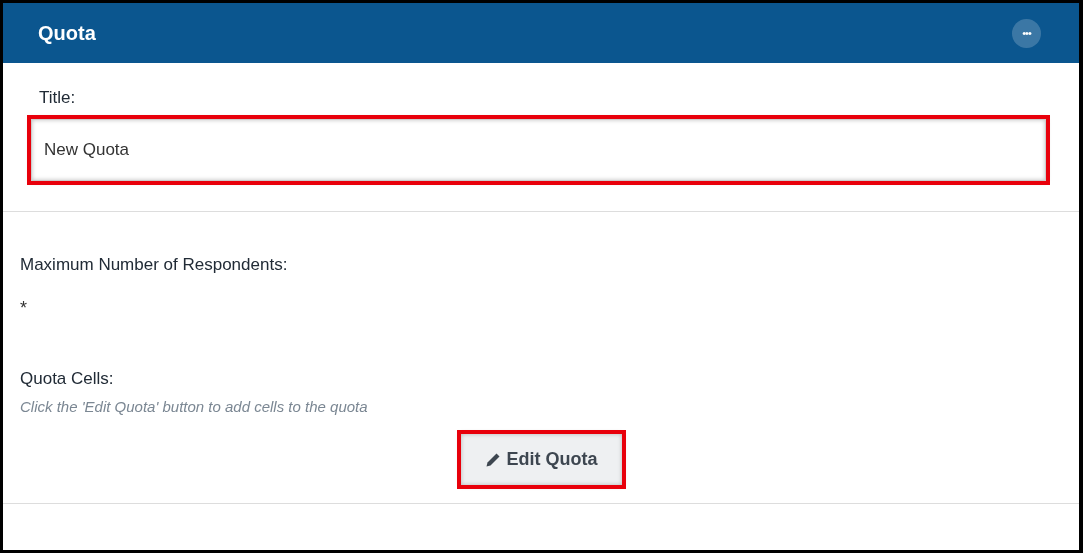 This screenshot has height=553, width=1083. Describe the element at coordinates (1026, 33) in the screenshot. I see `more-options-button: •••` at that location.